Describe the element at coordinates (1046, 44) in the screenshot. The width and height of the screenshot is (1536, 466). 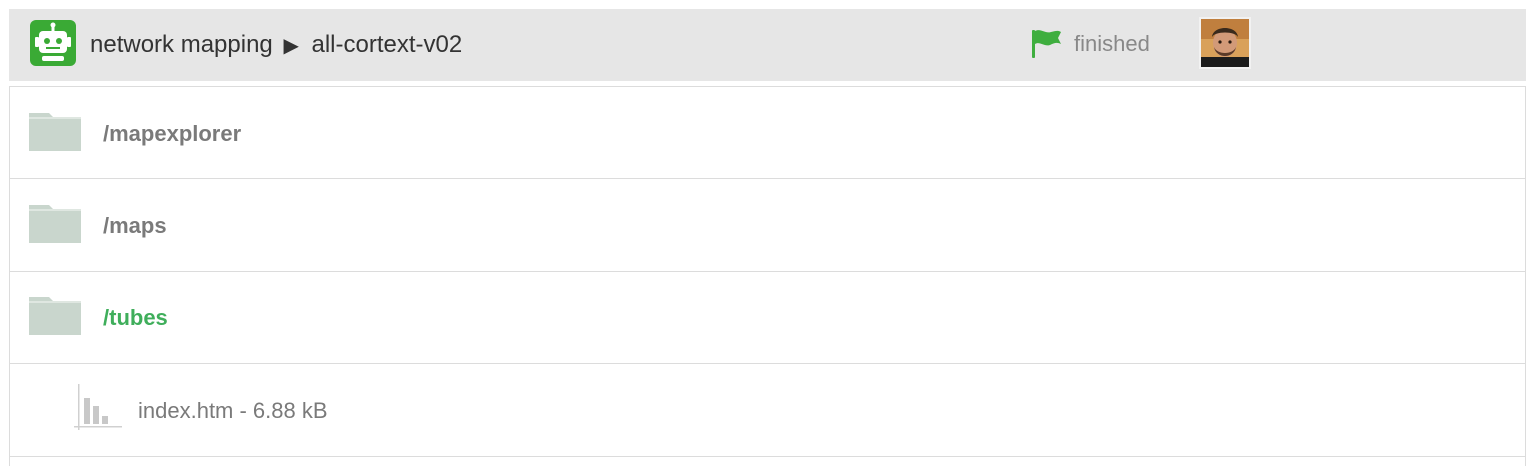
I see `flag-icon` at that location.